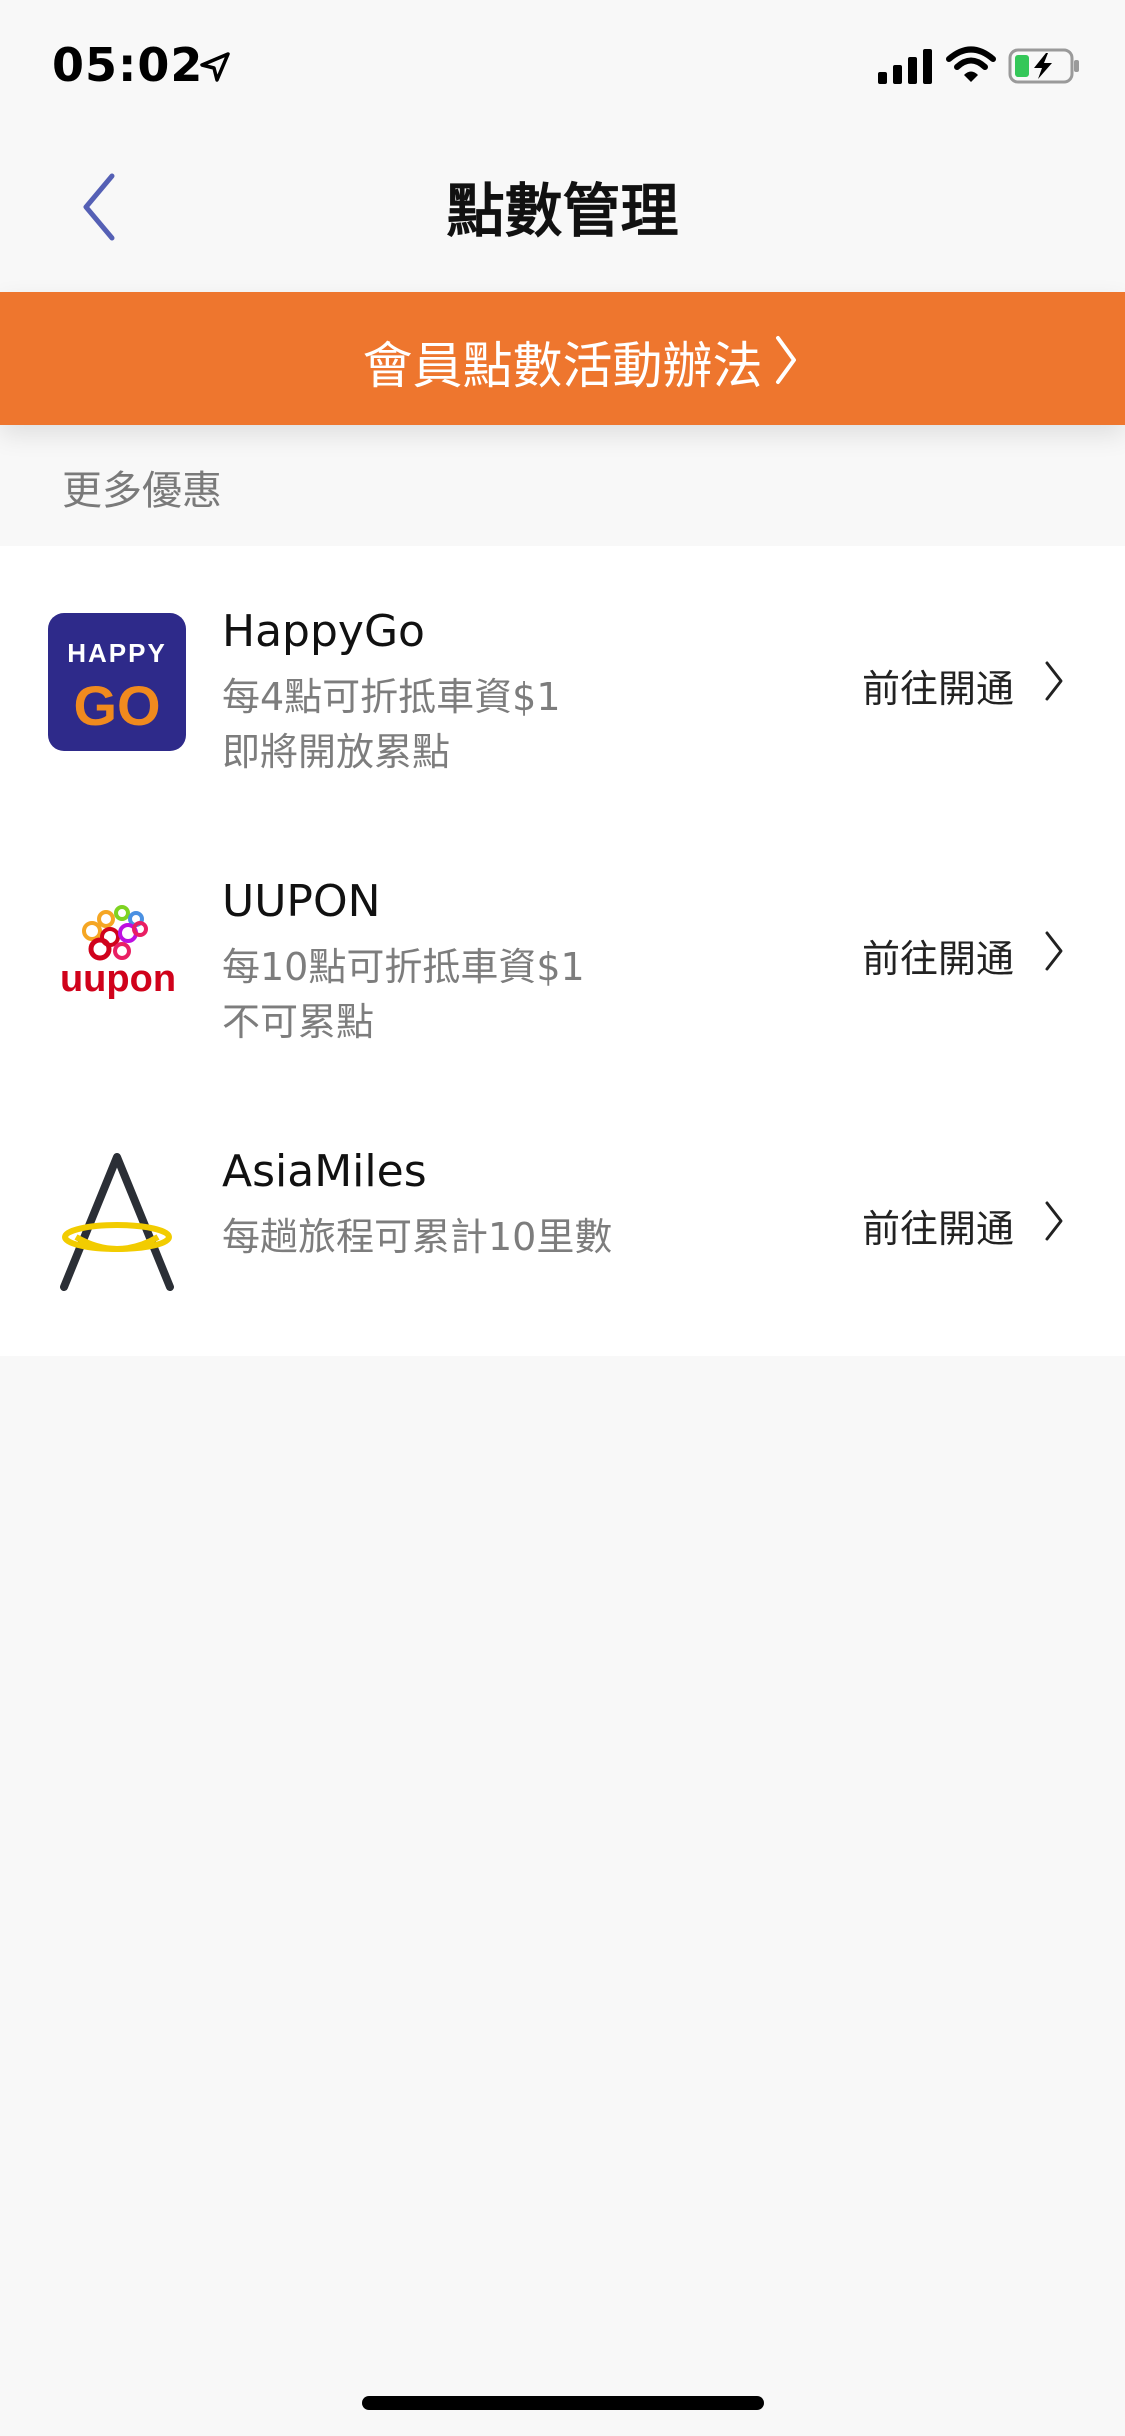  What do you see at coordinates (905, 66) in the screenshot?
I see `cellular-signal-icon` at bounding box center [905, 66].